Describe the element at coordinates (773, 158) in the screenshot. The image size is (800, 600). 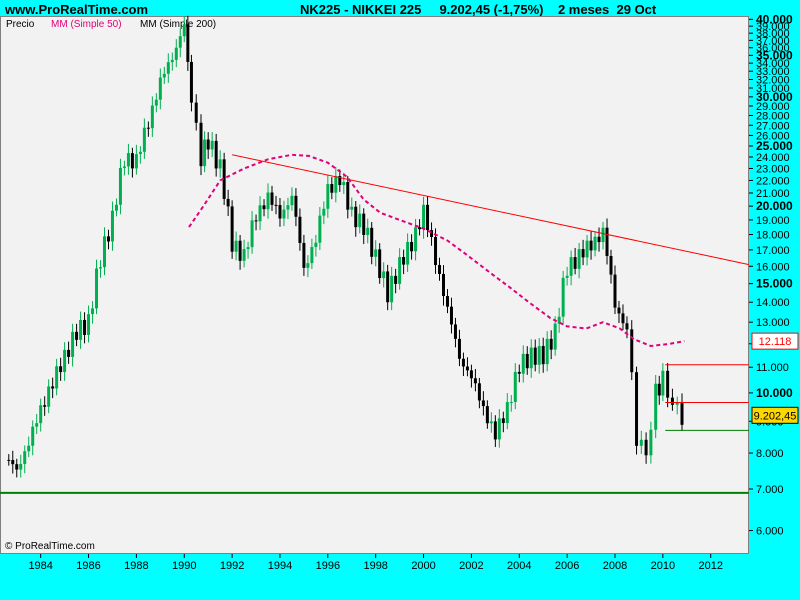
I see `y-tick-label: 24.000` at that location.